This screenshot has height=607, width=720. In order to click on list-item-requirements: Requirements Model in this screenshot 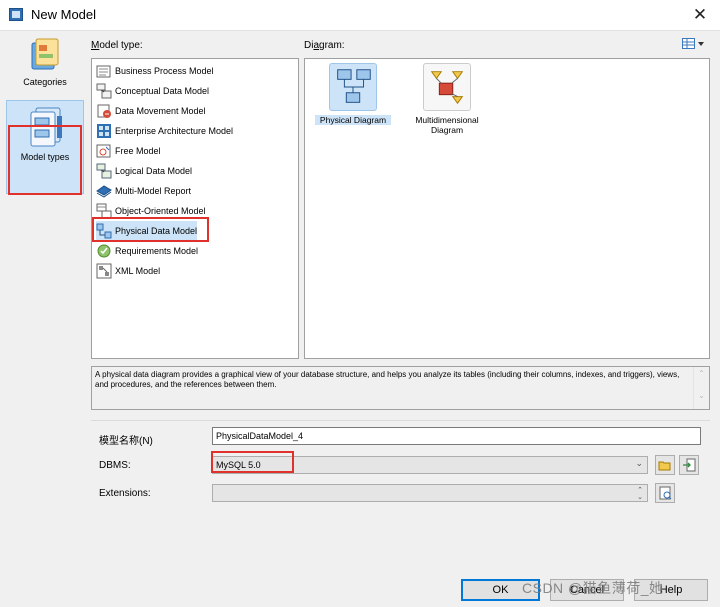, I will do `click(147, 250)`.